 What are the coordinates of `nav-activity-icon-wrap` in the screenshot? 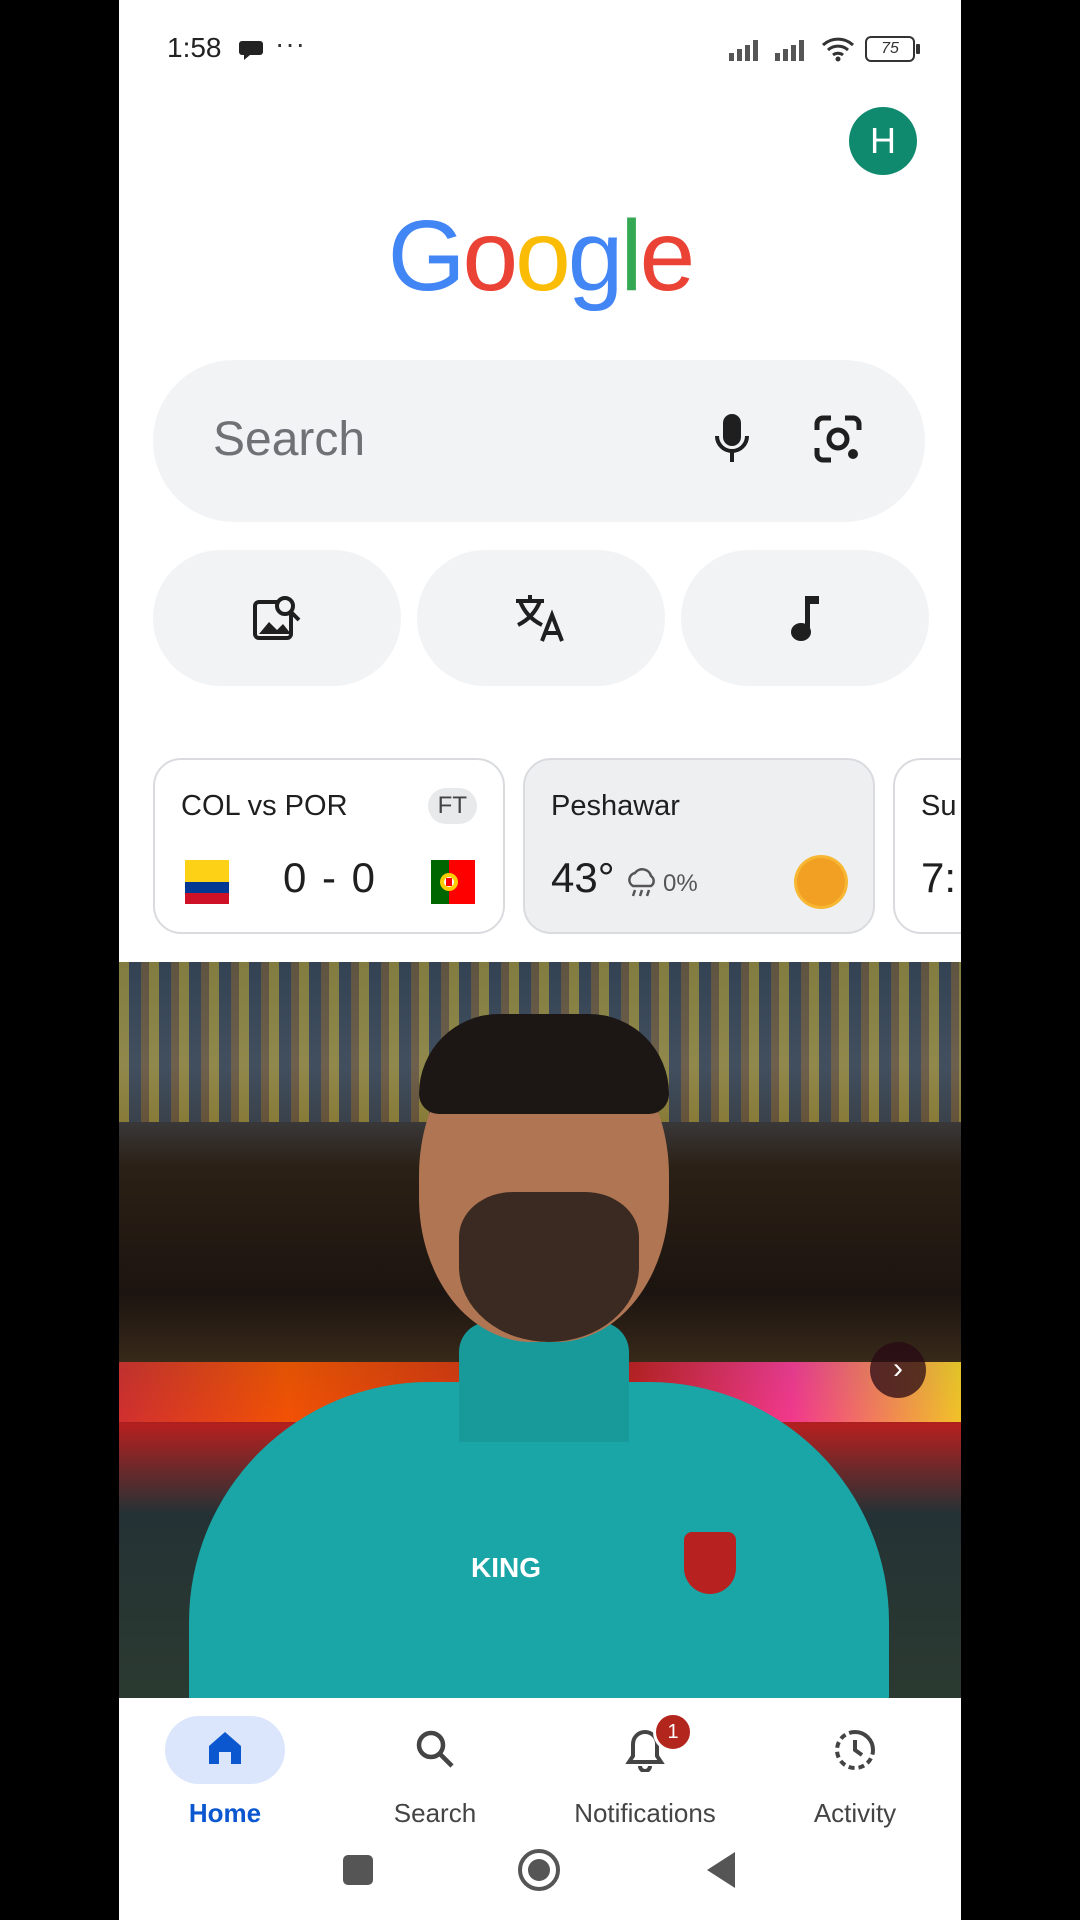 It's located at (855, 1751).